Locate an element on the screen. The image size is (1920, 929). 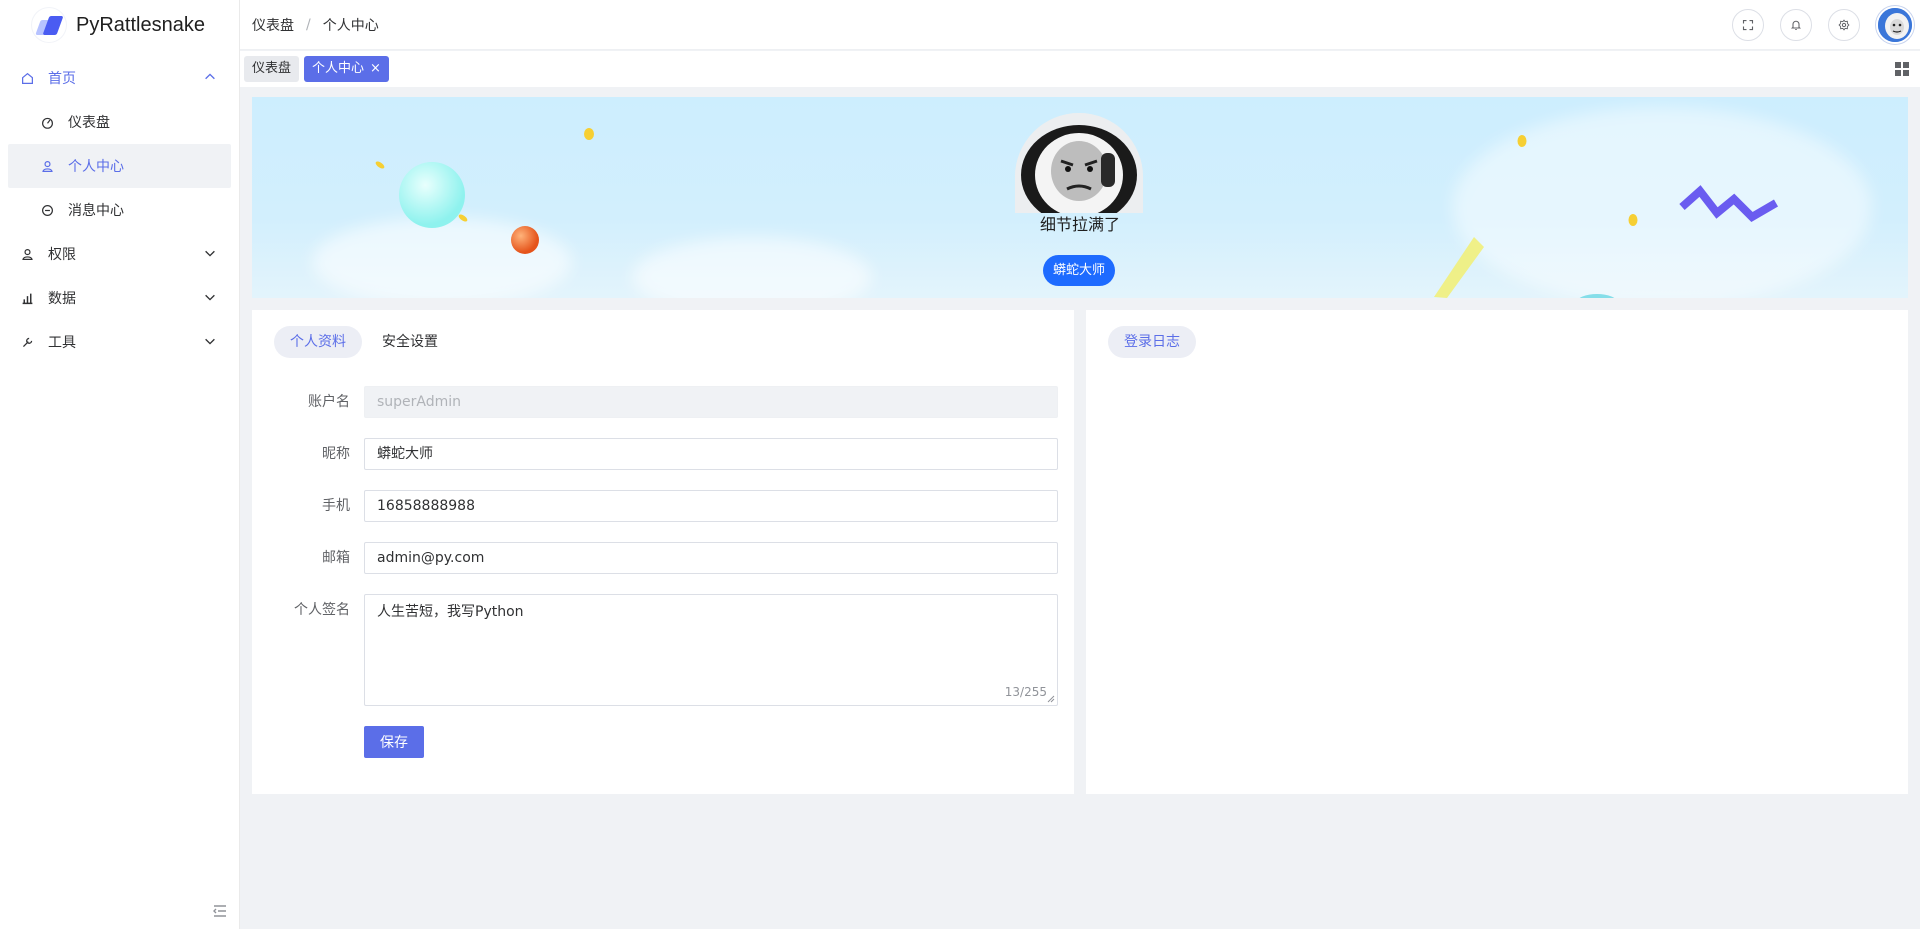
signature-row: 个人签名 人生苦短，我写Python 13/255 is located at coordinates (663, 650).